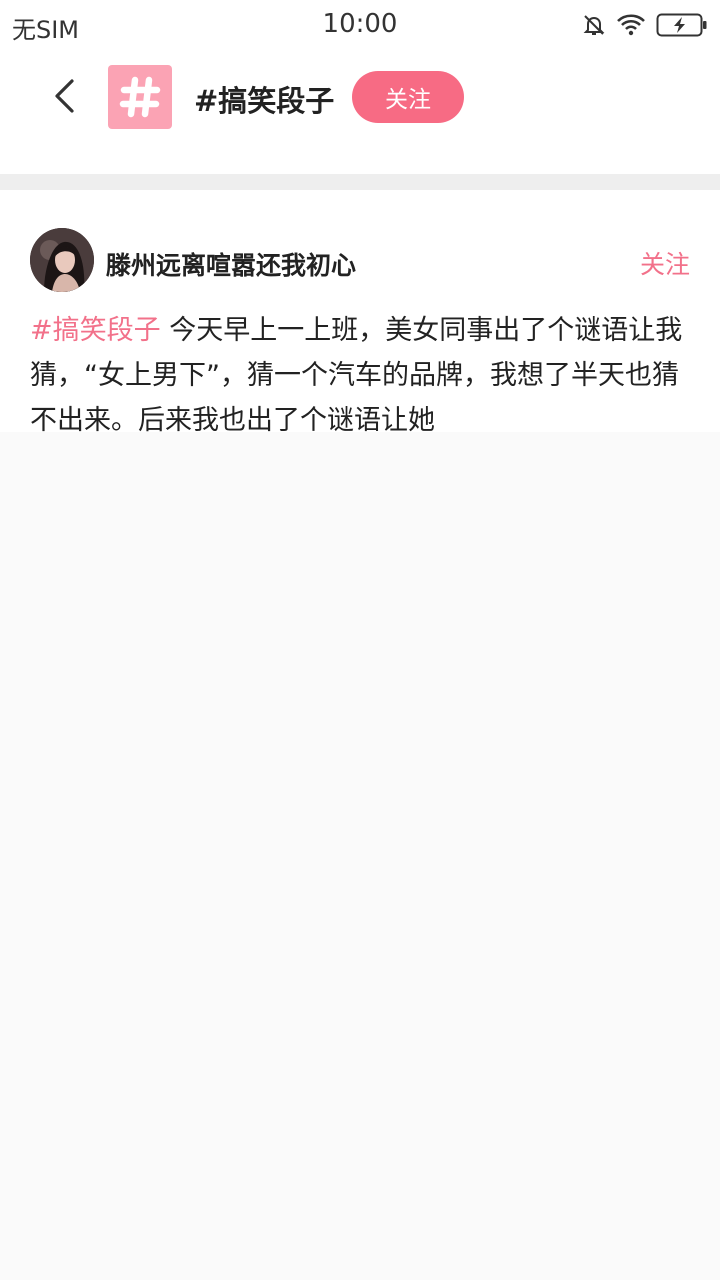 The height and width of the screenshot is (1280, 720). I want to click on topic-header: #搞笑段子 关注, so click(360, 100).